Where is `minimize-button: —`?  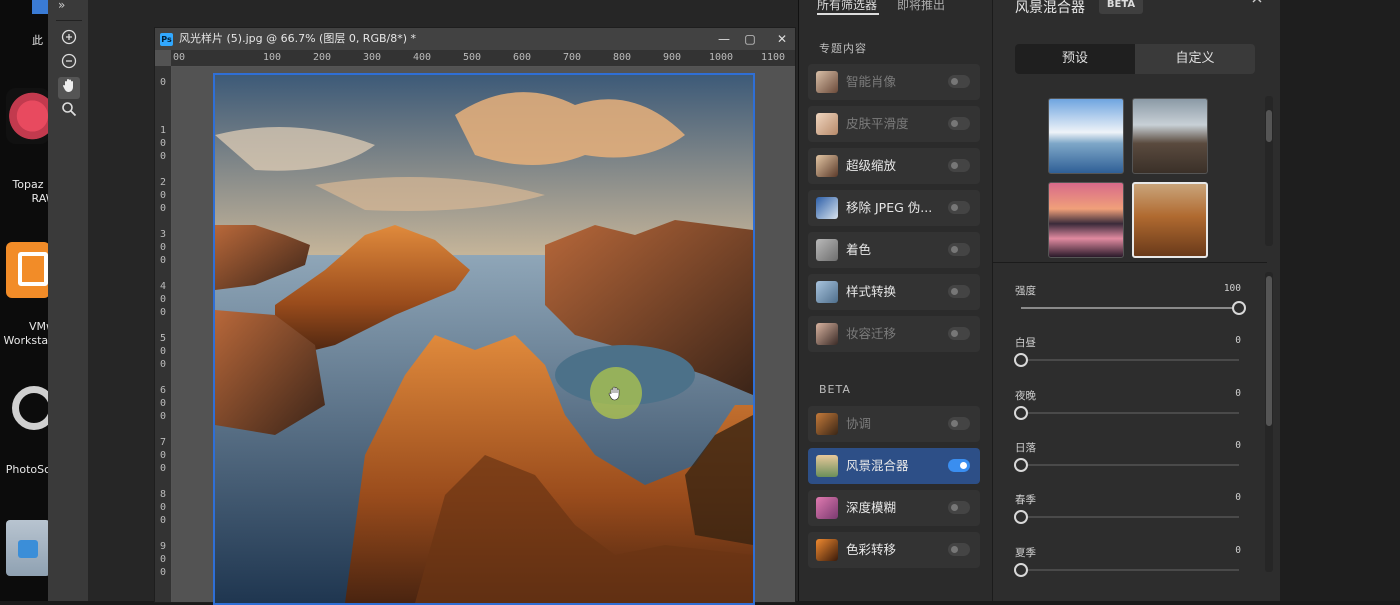 minimize-button: — is located at coordinates (724, 39).